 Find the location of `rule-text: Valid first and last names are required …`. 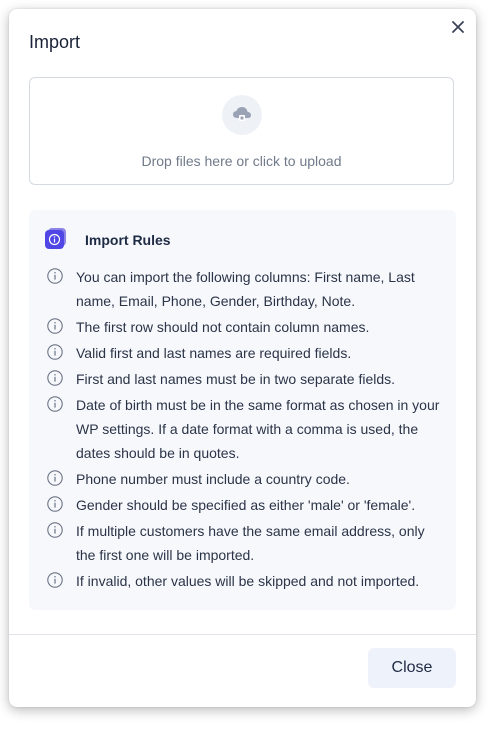

rule-text: Valid first and last names are required … is located at coordinates (214, 353).